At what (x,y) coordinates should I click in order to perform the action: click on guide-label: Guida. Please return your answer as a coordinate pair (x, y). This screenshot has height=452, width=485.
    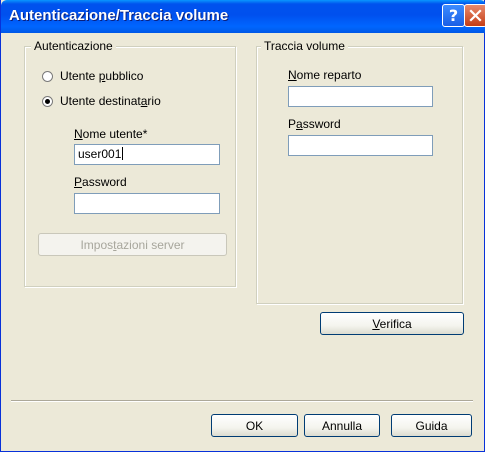
    Looking at the image, I should click on (431, 425).